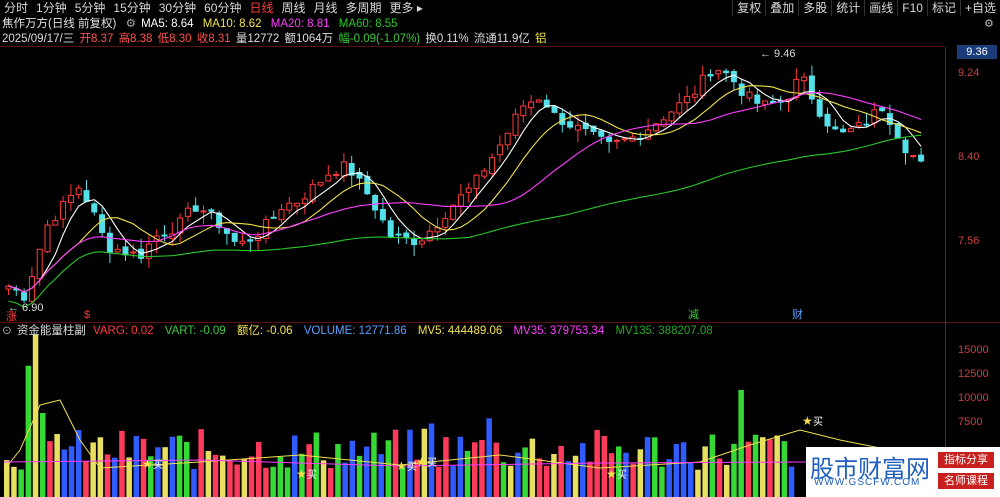  Describe the element at coordinates (867, 482) in the screenshot. I see `watermark-url: WWW.GSCFW.COM` at that location.